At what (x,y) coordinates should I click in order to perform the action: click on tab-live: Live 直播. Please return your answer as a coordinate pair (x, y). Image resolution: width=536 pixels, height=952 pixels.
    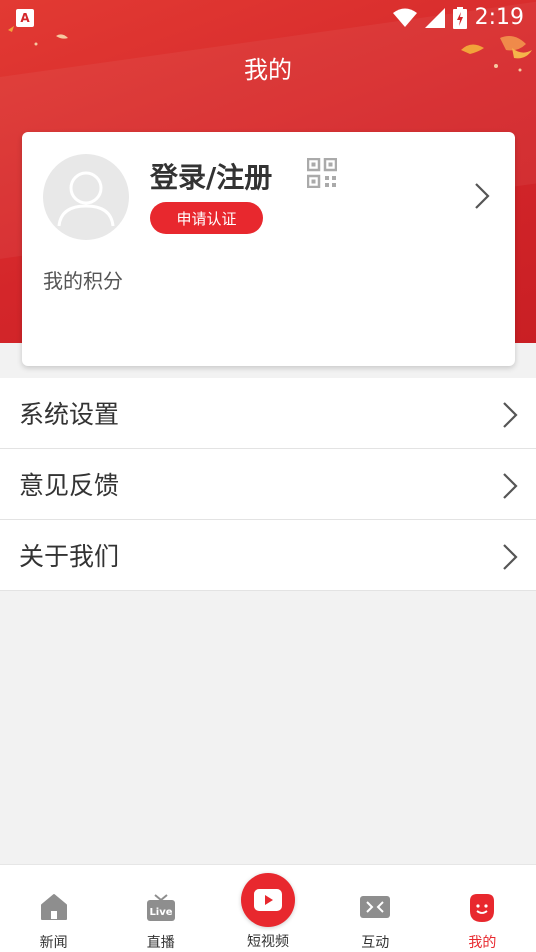
    Looking at the image, I should click on (160, 908).